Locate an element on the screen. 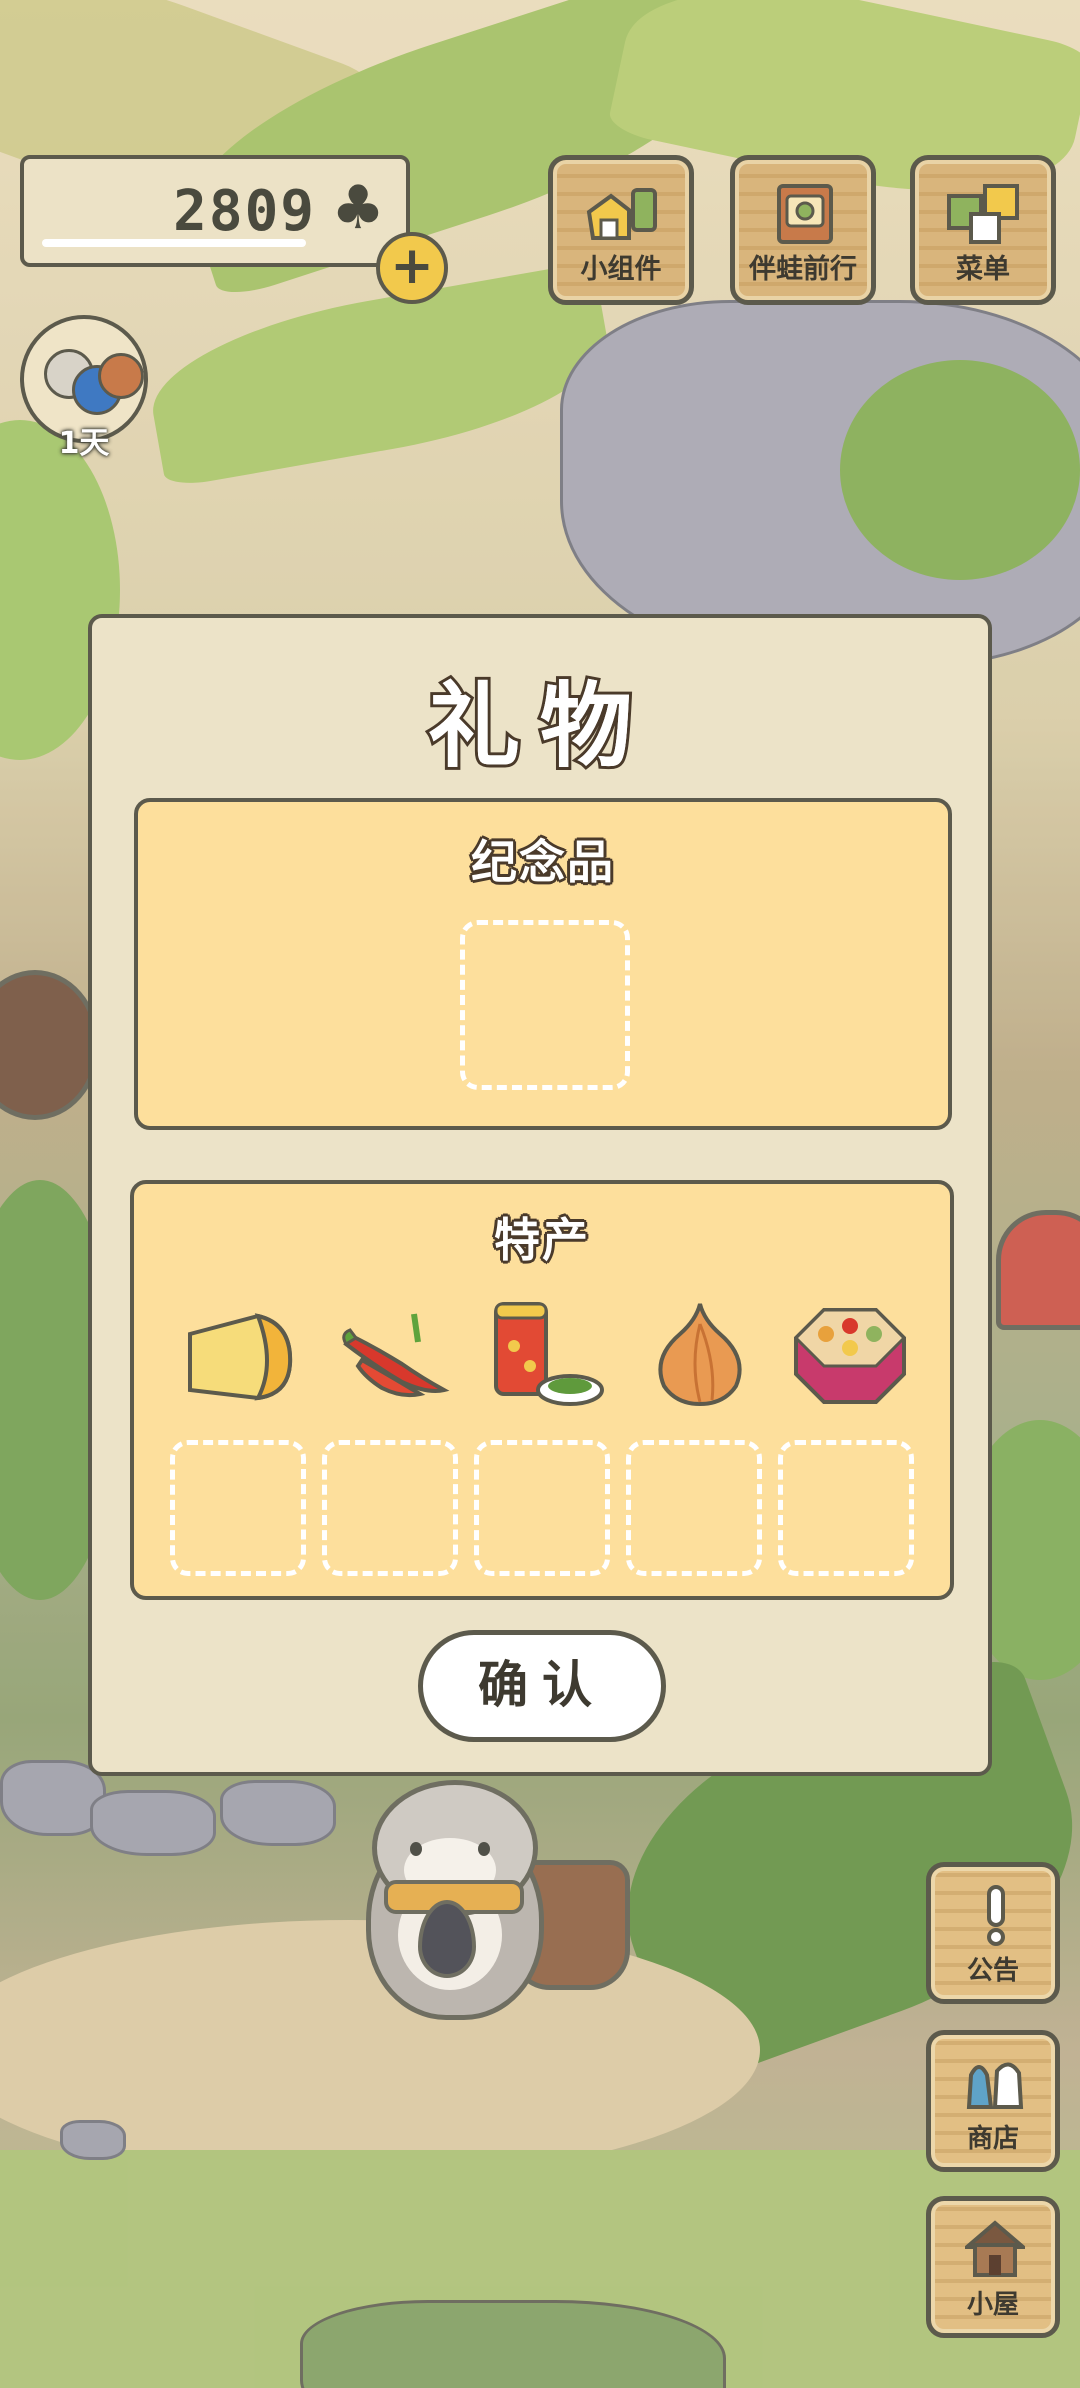 This screenshot has width=1080, height=2388. cheese-icon is located at coordinates (240, 1354).